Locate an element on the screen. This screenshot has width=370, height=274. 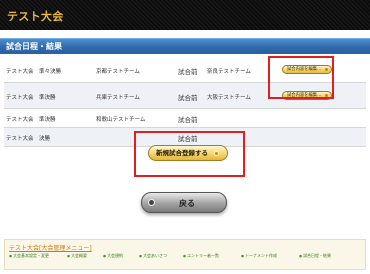
highlight-box-new is located at coordinates (189, 154).